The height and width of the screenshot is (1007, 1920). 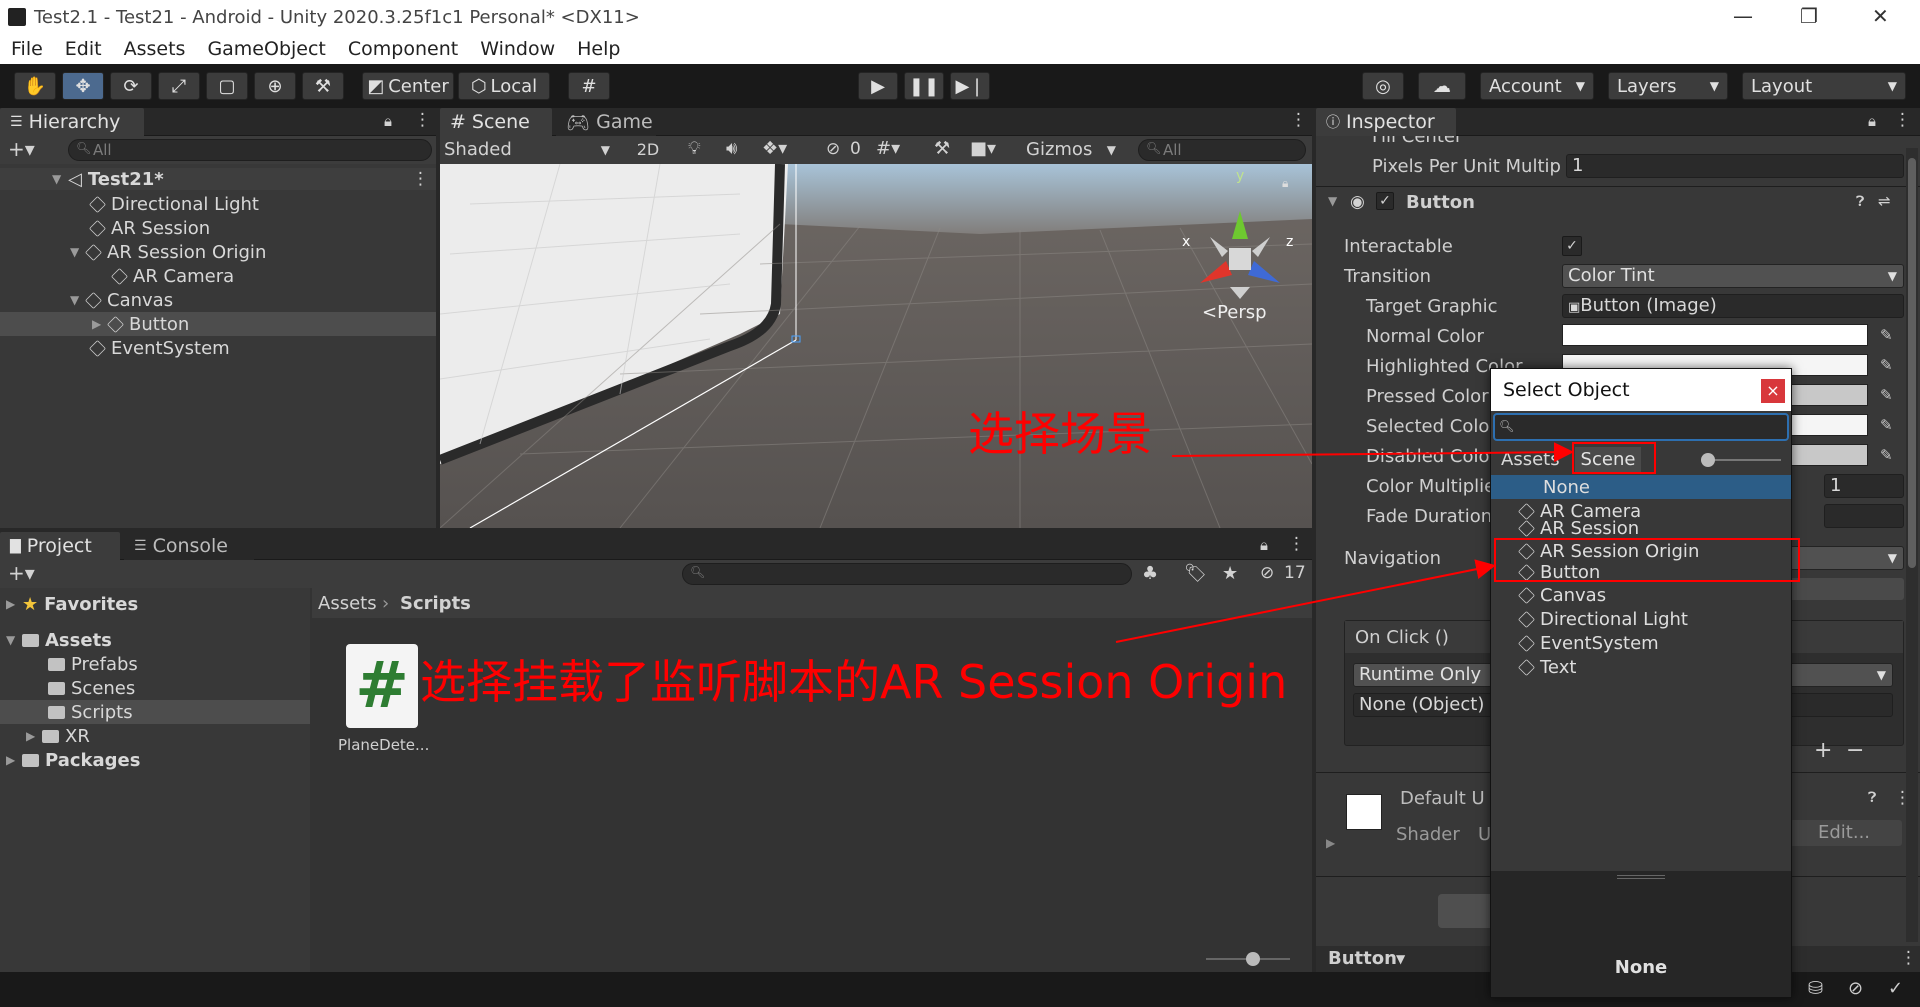 I want to click on annotation-select-scene: 选择场景, so click(x=1060, y=434).